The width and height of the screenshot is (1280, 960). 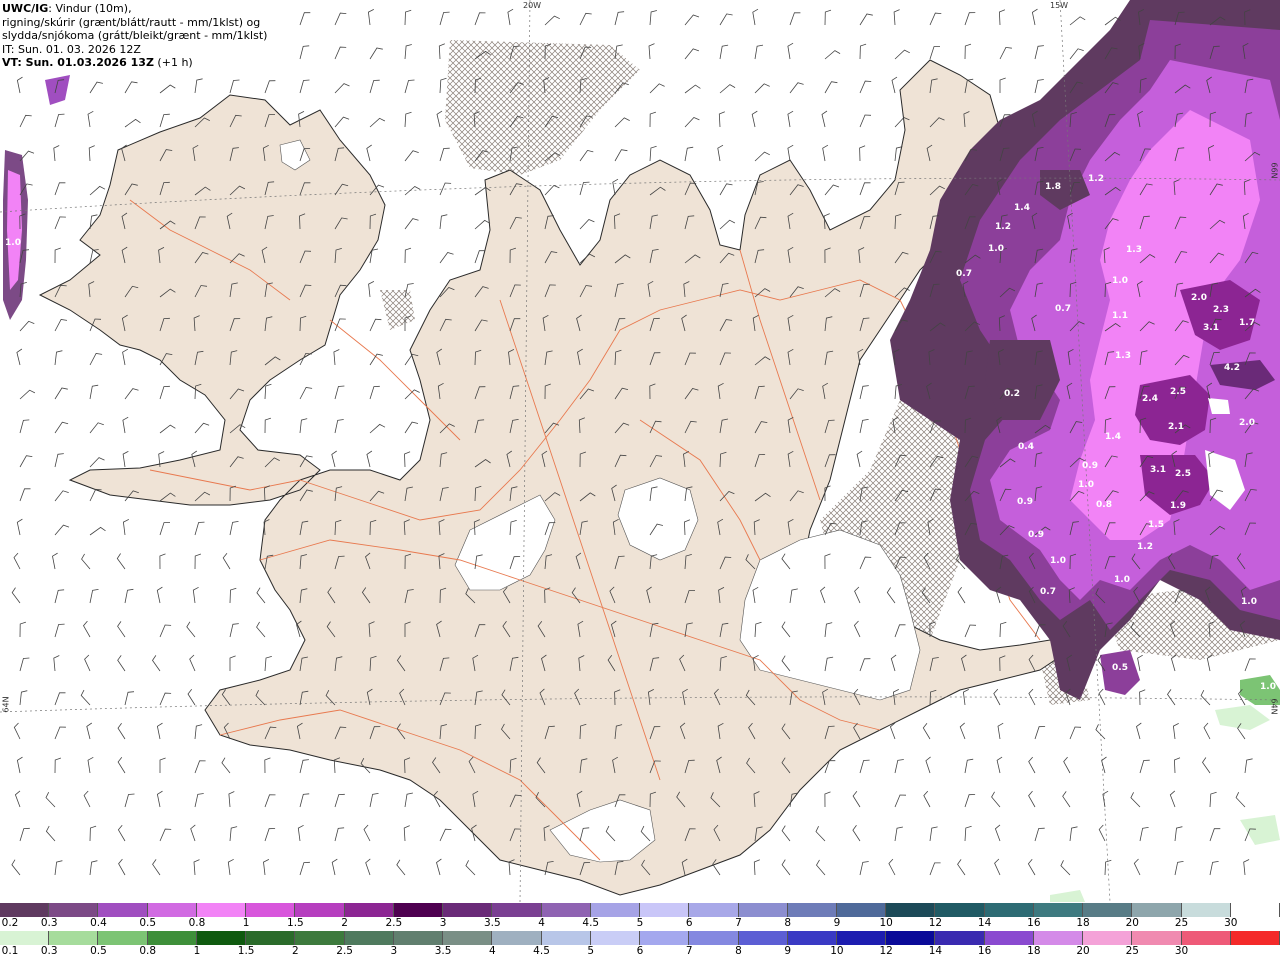 What do you see at coordinates (1048, 592) in the screenshot?
I see `precip-value-label: 0.7` at bounding box center [1048, 592].